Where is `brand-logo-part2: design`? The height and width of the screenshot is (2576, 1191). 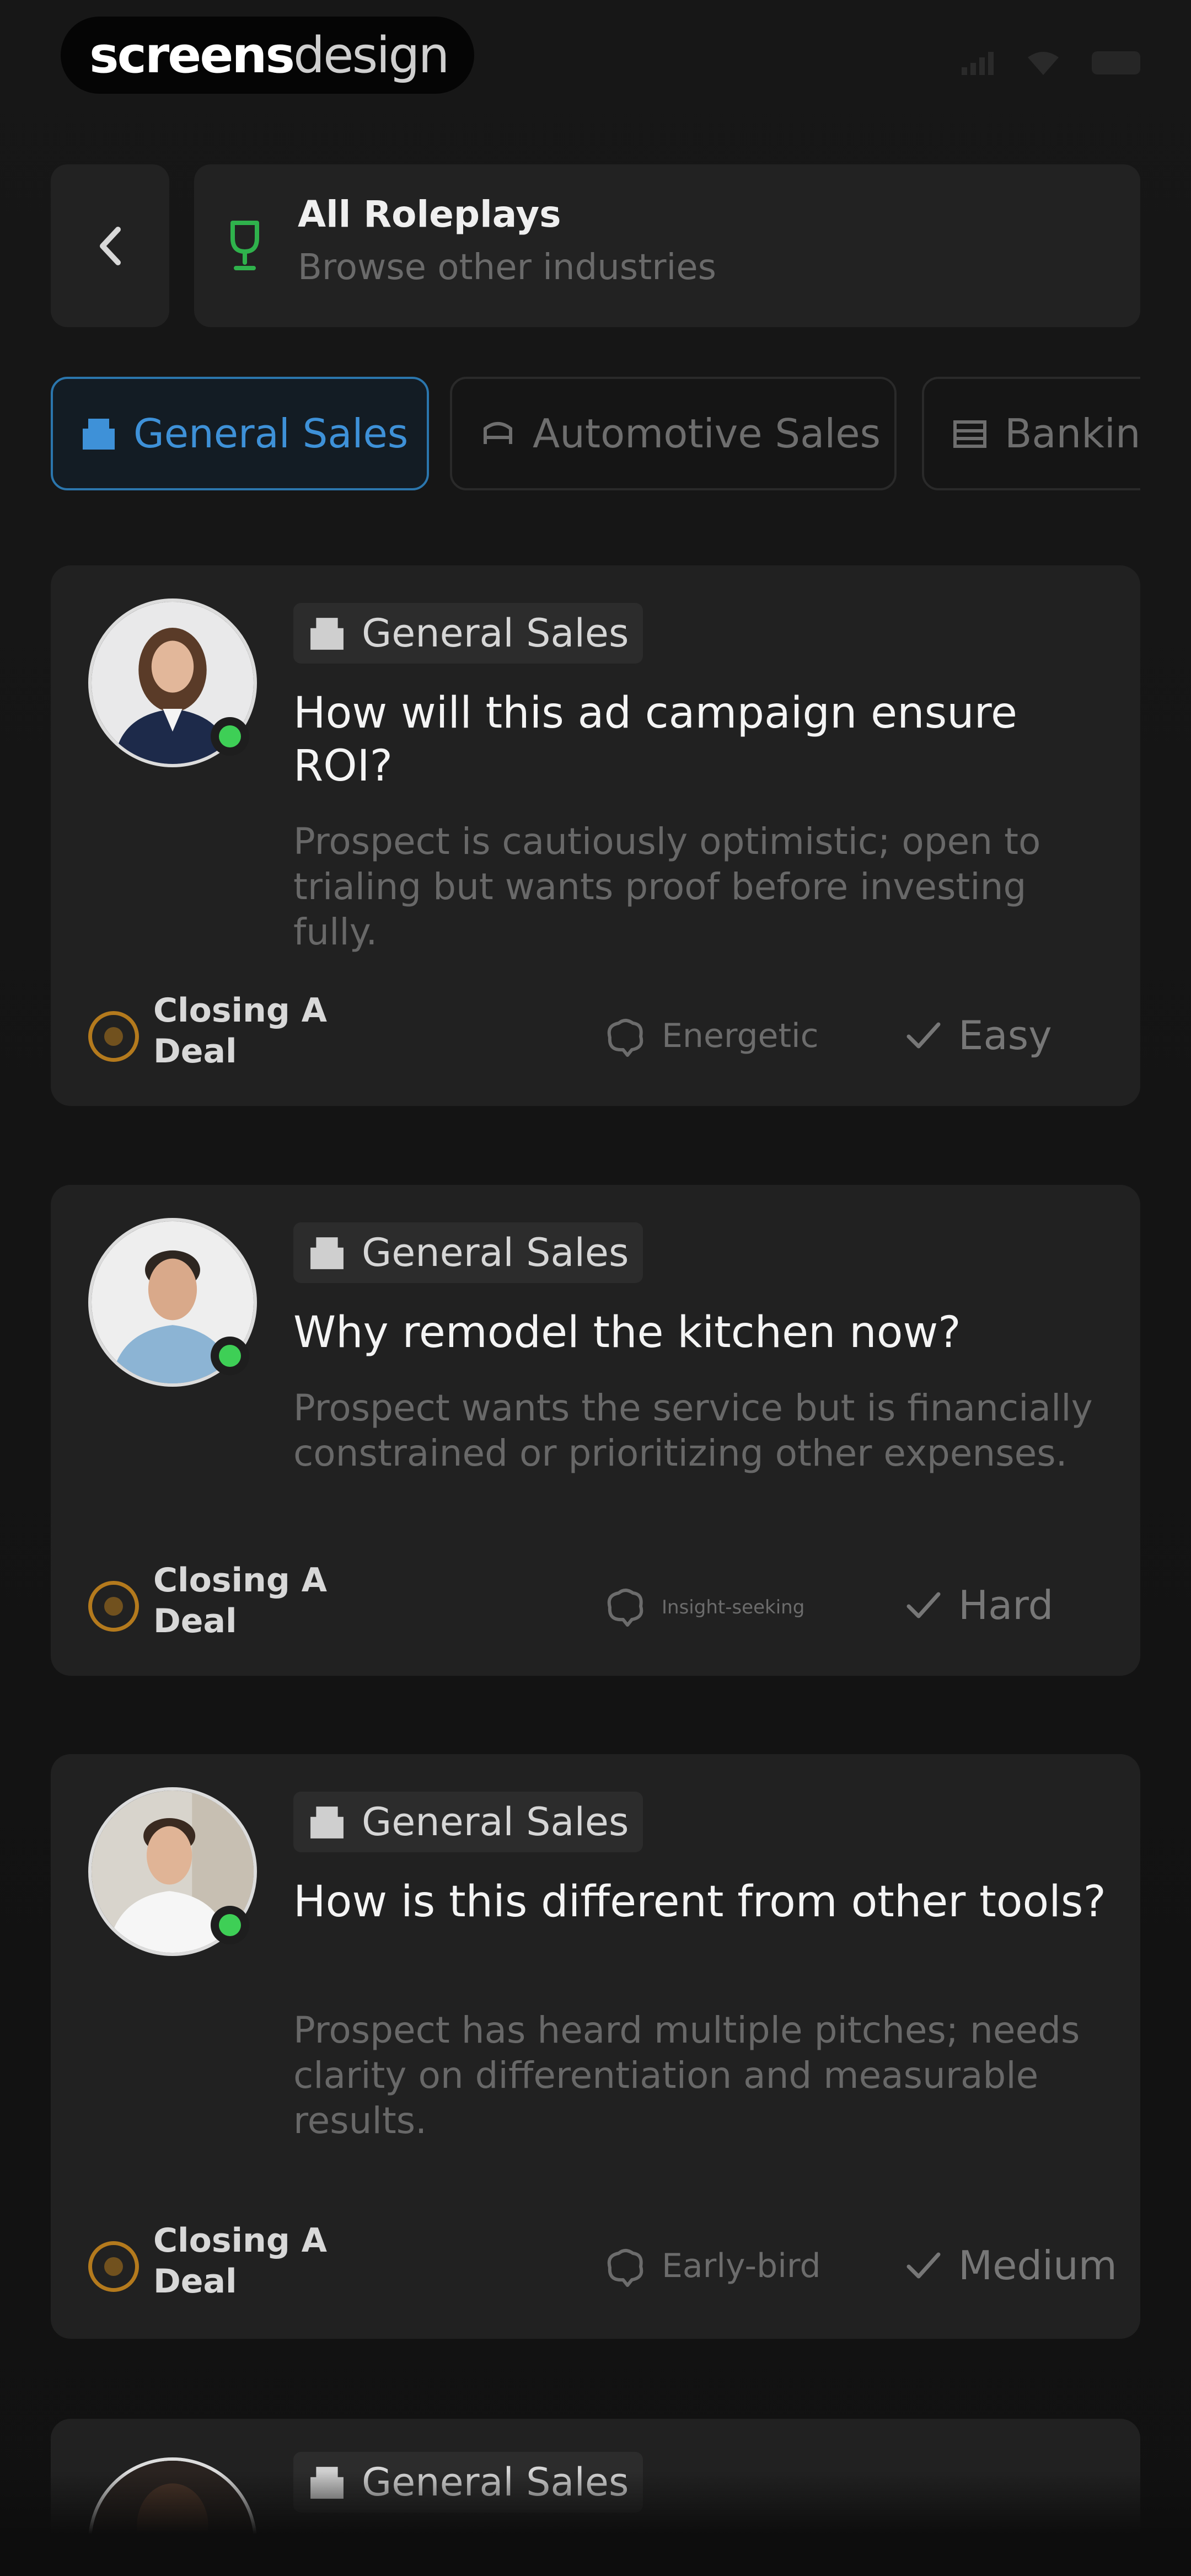 brand-logo-part2: design is located at coordinates (372, 55).